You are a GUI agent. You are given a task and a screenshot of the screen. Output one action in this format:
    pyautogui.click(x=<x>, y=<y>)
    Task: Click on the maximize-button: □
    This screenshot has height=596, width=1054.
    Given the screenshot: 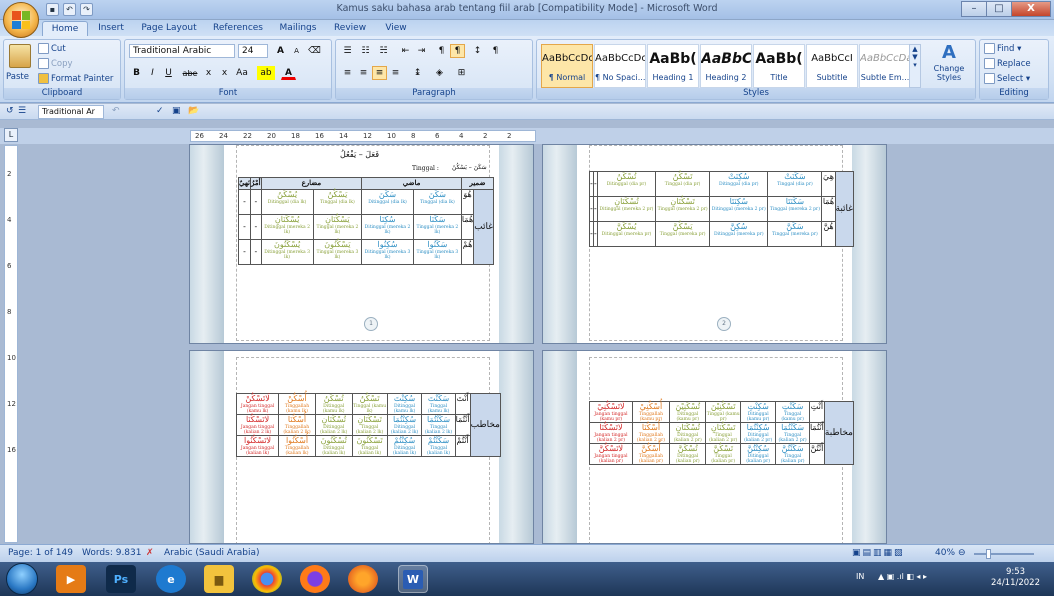 What is the action you would take?
    pyautogui.click(x=999, y=9)
    